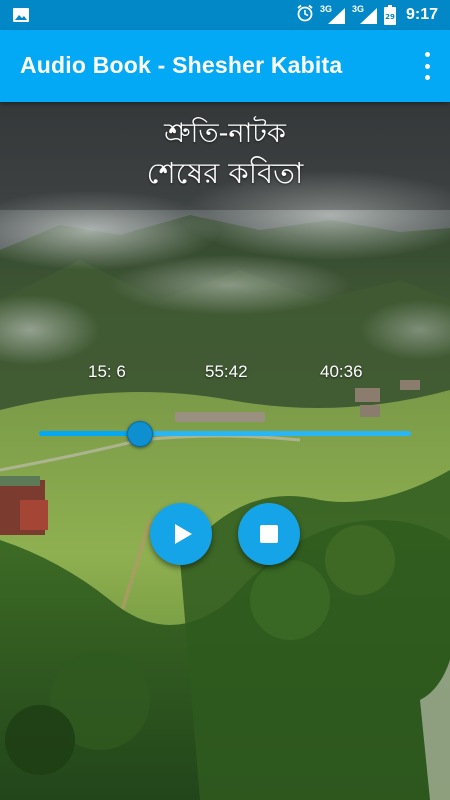  I want to click on clock: 9:17, so click(421, 14).